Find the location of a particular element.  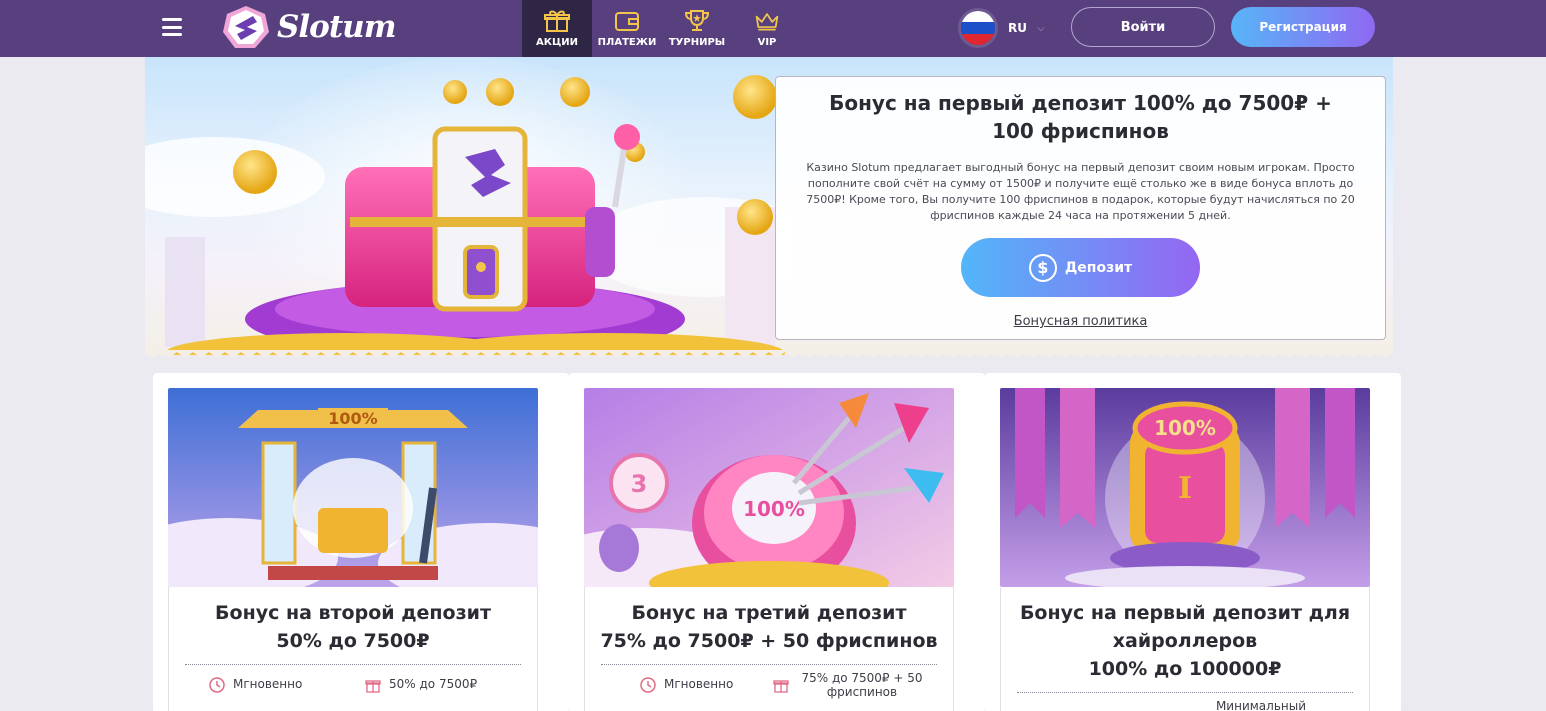

card-title-line: 100% до 100000₽ is located at coordinates (1185, 669).